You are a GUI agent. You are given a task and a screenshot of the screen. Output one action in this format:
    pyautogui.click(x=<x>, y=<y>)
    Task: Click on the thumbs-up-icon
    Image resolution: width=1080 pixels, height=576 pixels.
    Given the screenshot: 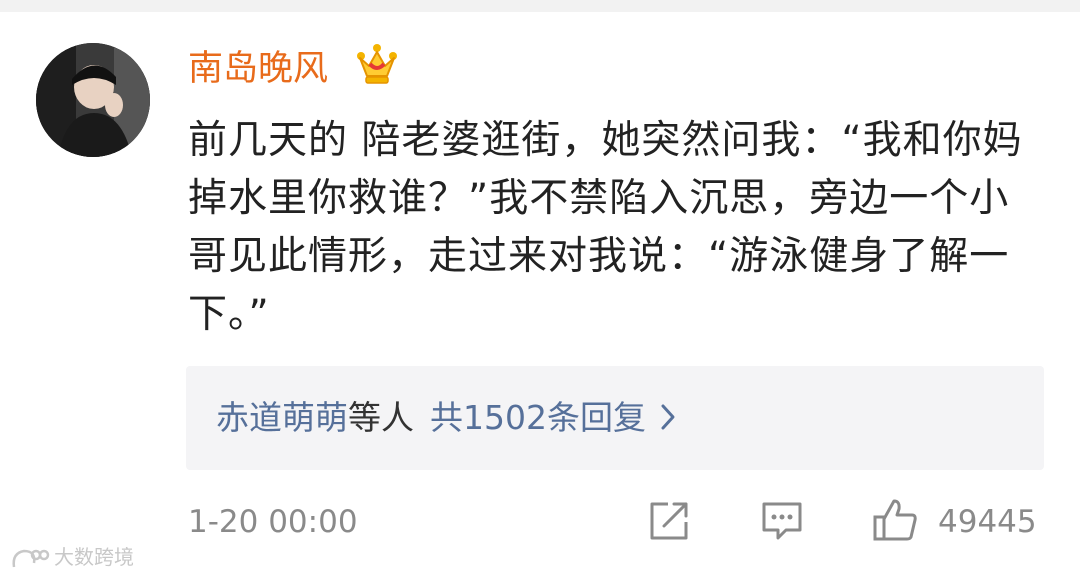 What is the action you would take?
    pyautogui.click(x=895, y=520)
    